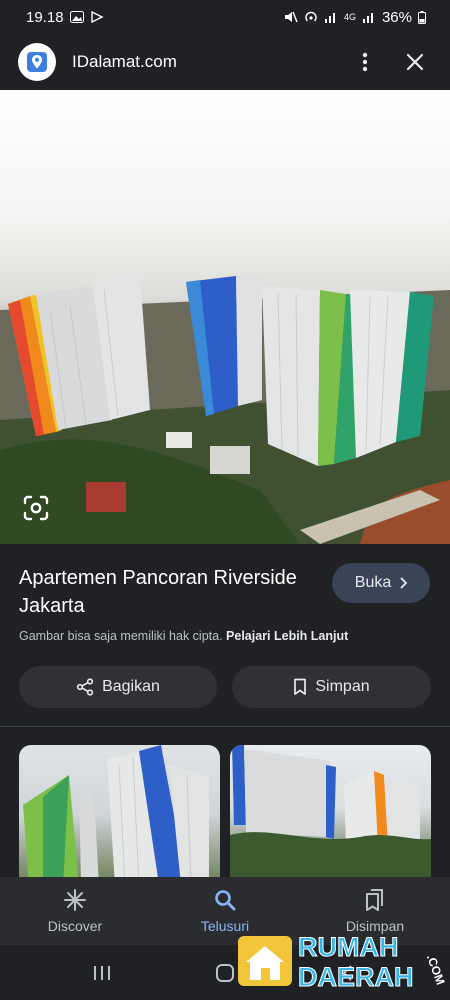  Describe the element at coordinates (291, 17) in the screenshot. I see `mute-icon` at that location.